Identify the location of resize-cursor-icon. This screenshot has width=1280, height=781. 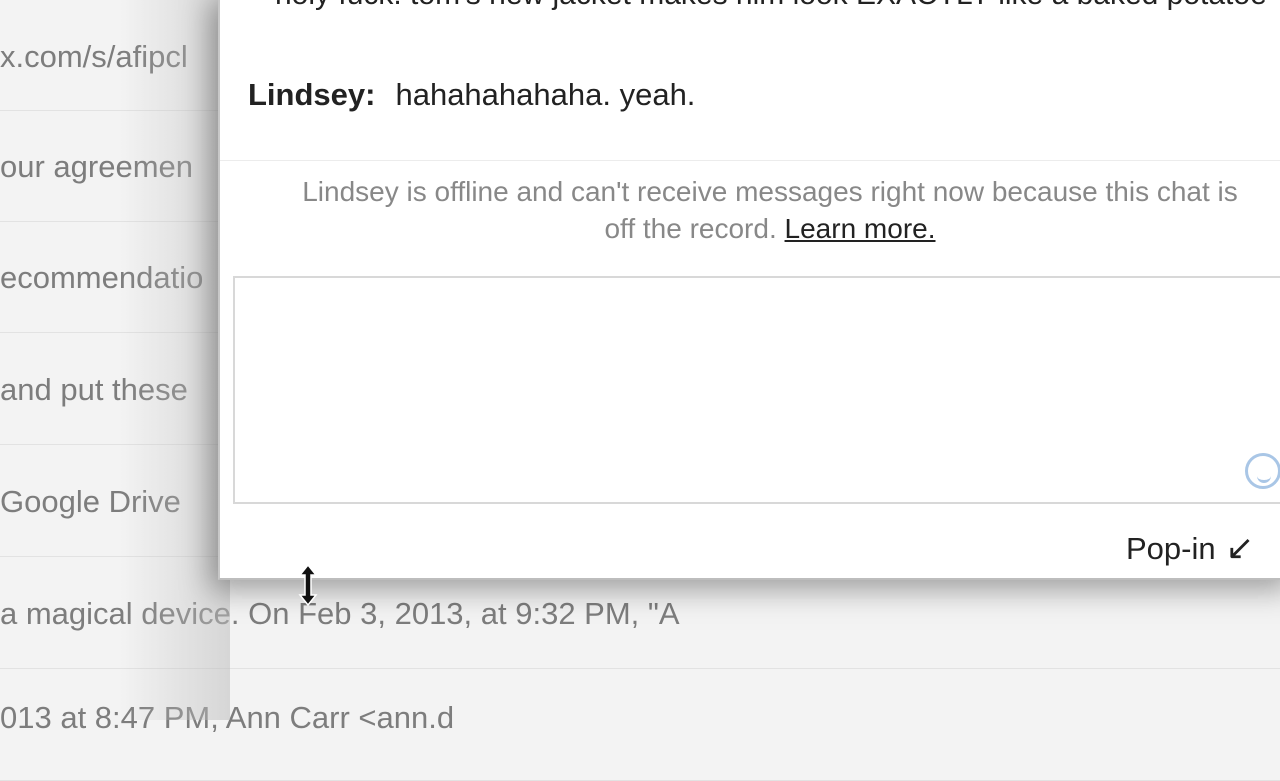
(308, 585).